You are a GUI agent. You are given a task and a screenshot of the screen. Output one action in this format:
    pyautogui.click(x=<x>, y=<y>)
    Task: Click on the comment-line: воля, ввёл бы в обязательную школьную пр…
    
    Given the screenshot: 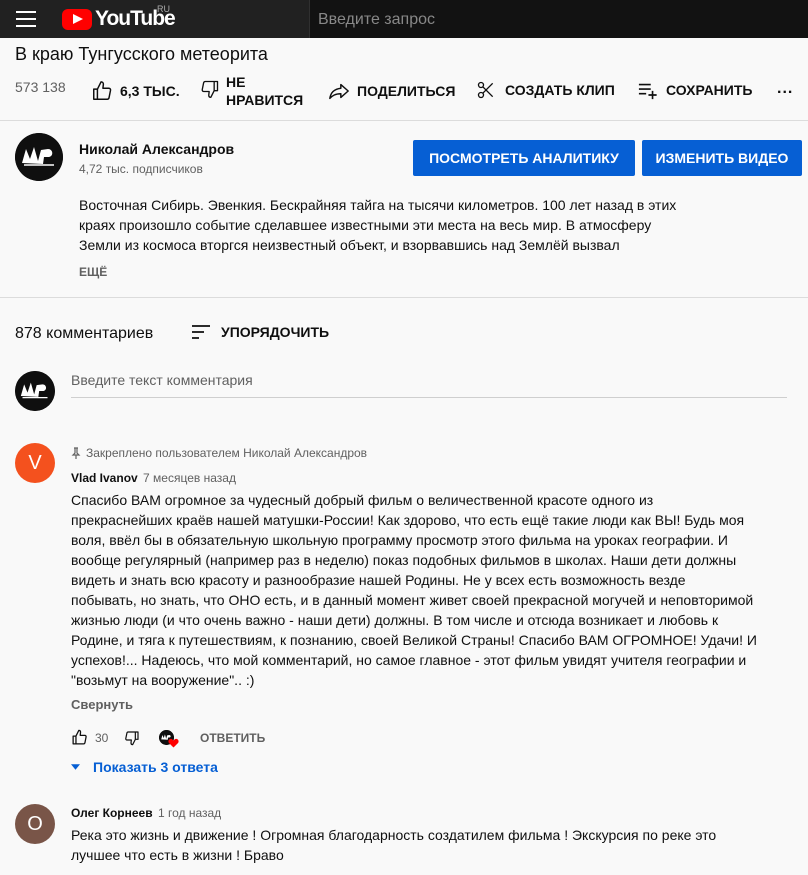 What is the action you would take?
    pyautogui.click(x=399, y=540)
    